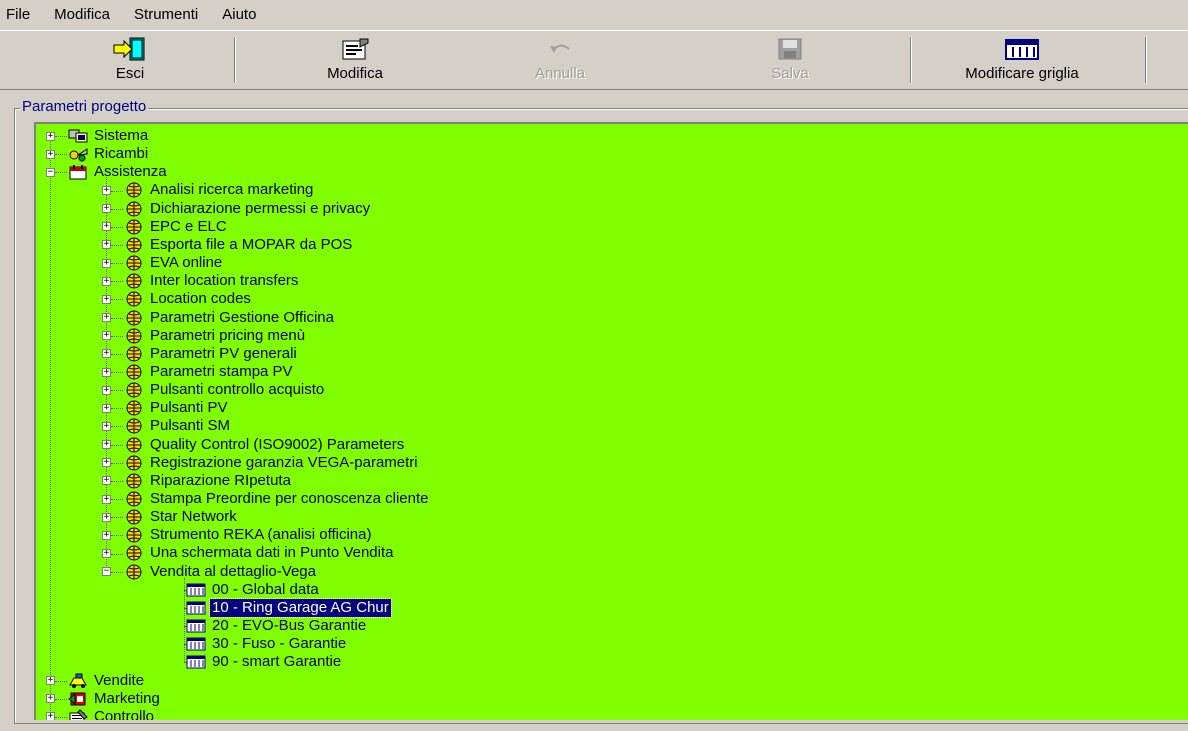  What do you see at coordinates (560, 60) in the screenshot?
I see `annulla-button: Annulla` at bounding box center [560, 60].